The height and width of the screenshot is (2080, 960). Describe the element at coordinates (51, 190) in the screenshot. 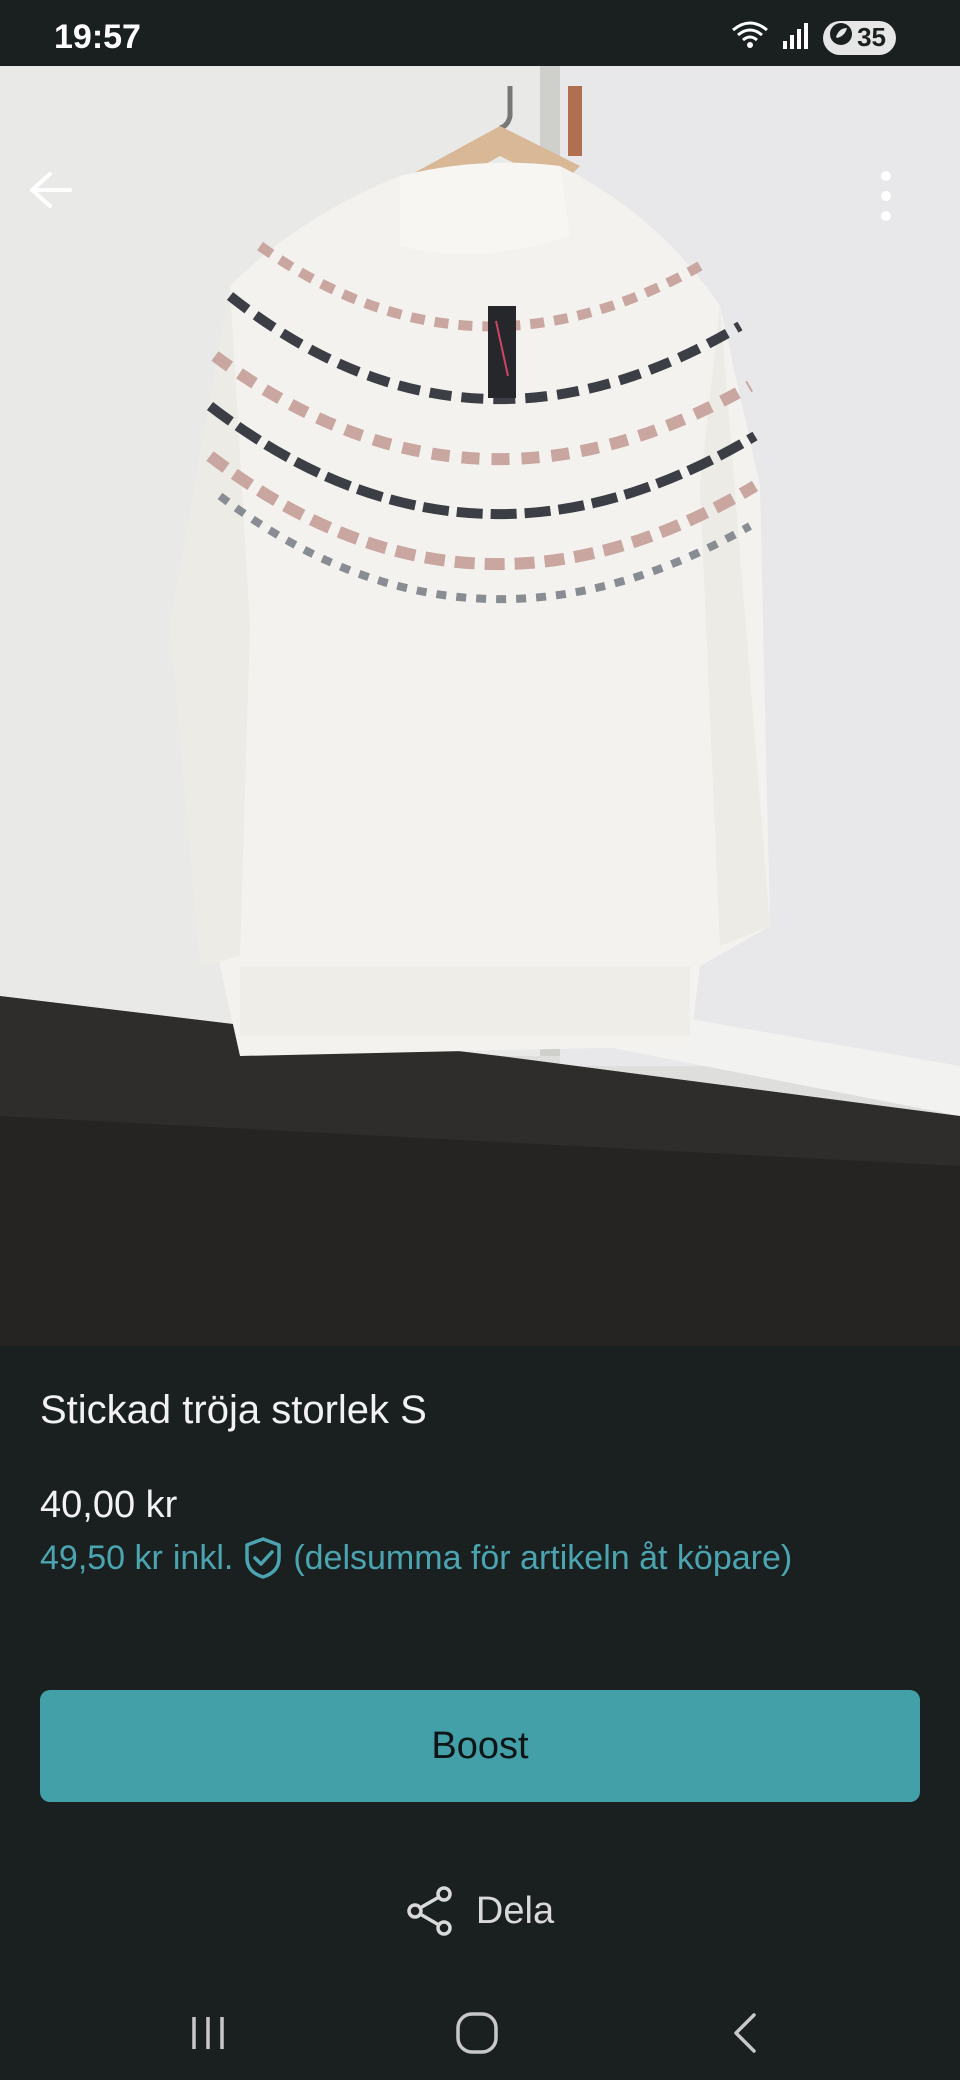

I see `arrow-left-icon` at that location.